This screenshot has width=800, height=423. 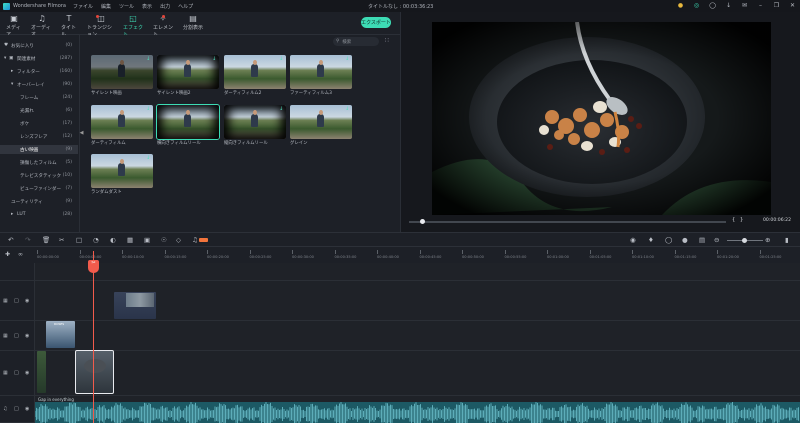 What do you see at coordinates (760, 5) in the screenshot?
I see `minimize-icon: –` at bounding box center [760, 5].